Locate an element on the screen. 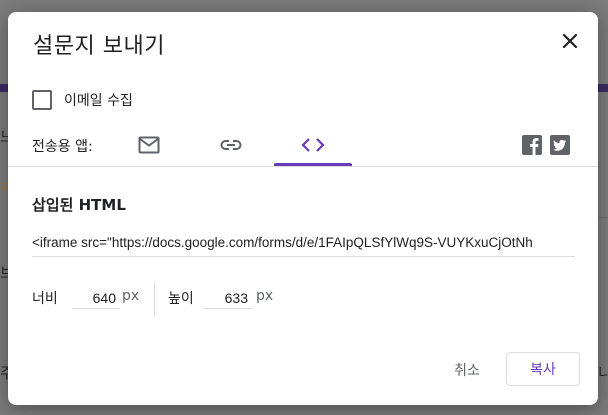 The image size is (608, 415). embed-html-title: 삽입된 HTML is located at coordinates (79, 205).